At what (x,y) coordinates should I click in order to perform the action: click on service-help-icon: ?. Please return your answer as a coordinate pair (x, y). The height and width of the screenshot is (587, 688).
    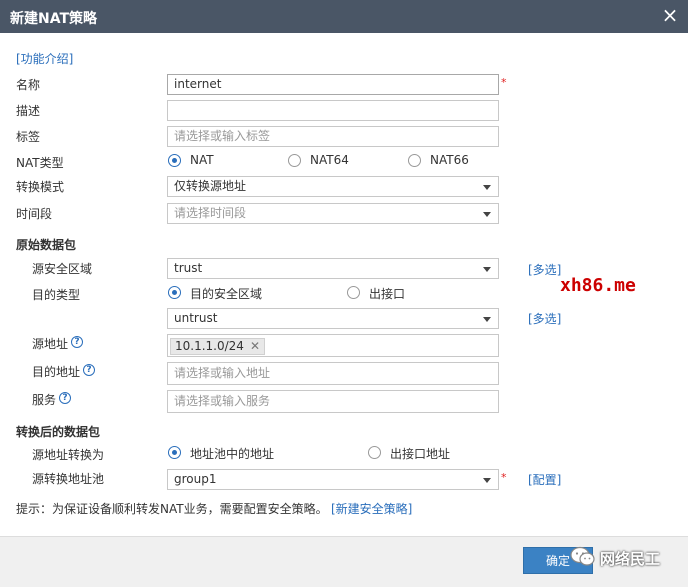
    Looking at the image, I should click on (65, 398).